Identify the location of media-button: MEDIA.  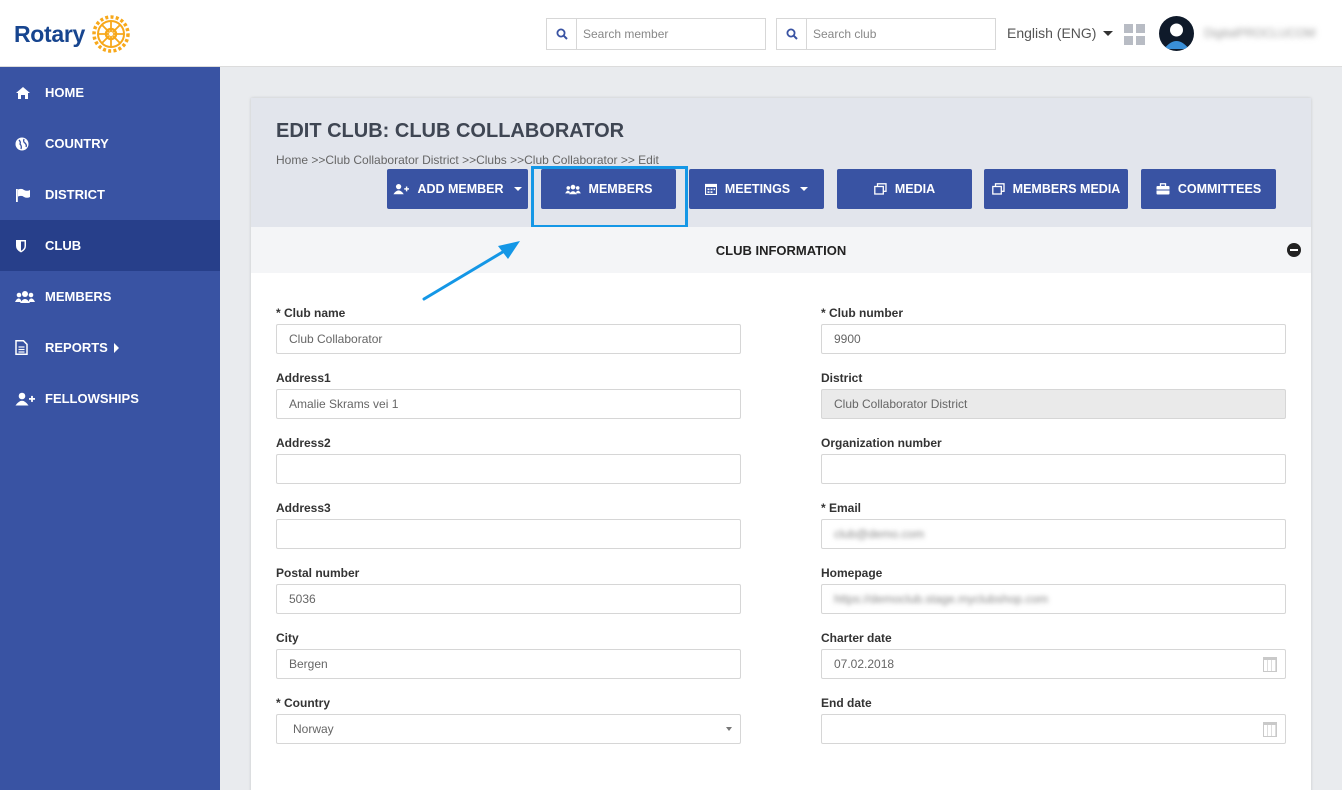
(904, 189).